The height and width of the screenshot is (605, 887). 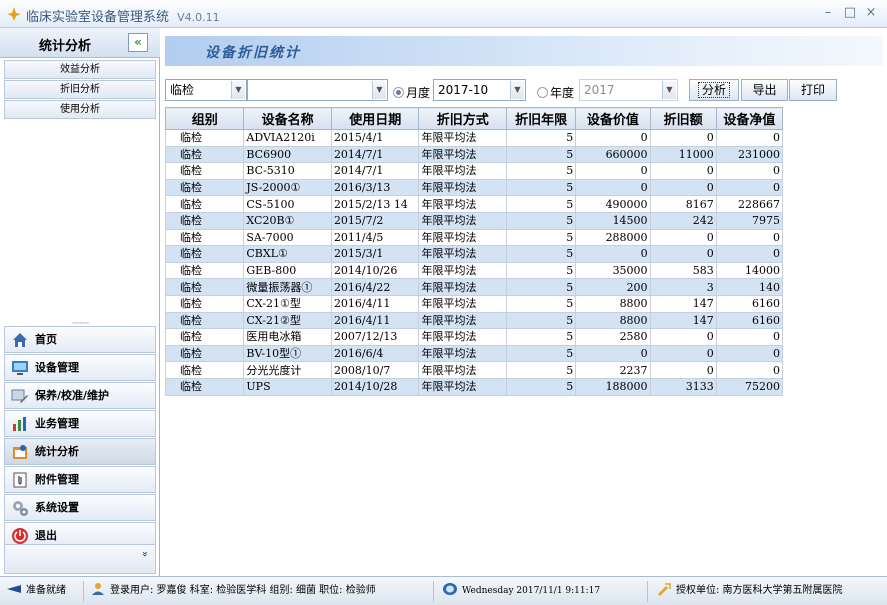 What do you see at coordinates (474, 220) in the screenshot?
I see `table-row: 临检 XC20B① 2015/7/2 年限平均法 5 14500 242 7975` at bounding box center [474, 220].